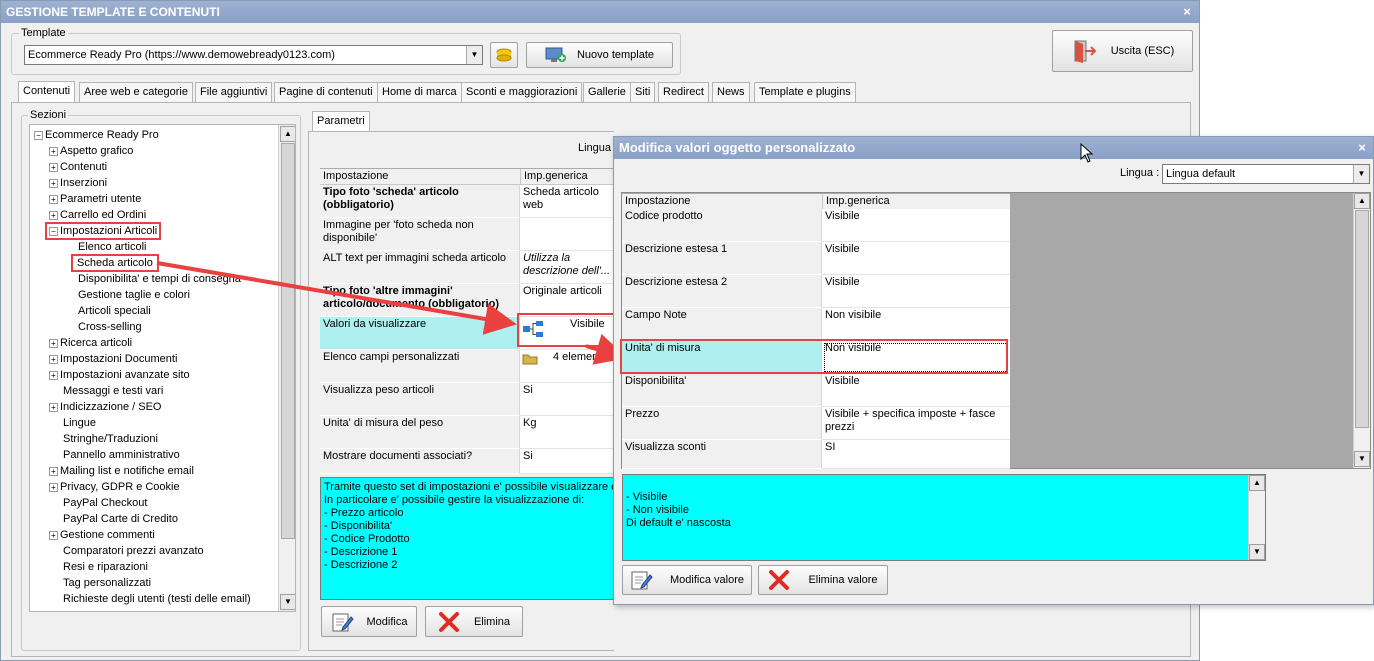 This screenshot has height=661, width=1374. Describe the element at coordinates (722, 291) in the screenshot. I see `dialog-key: Descrizione estesa 2` at that location.